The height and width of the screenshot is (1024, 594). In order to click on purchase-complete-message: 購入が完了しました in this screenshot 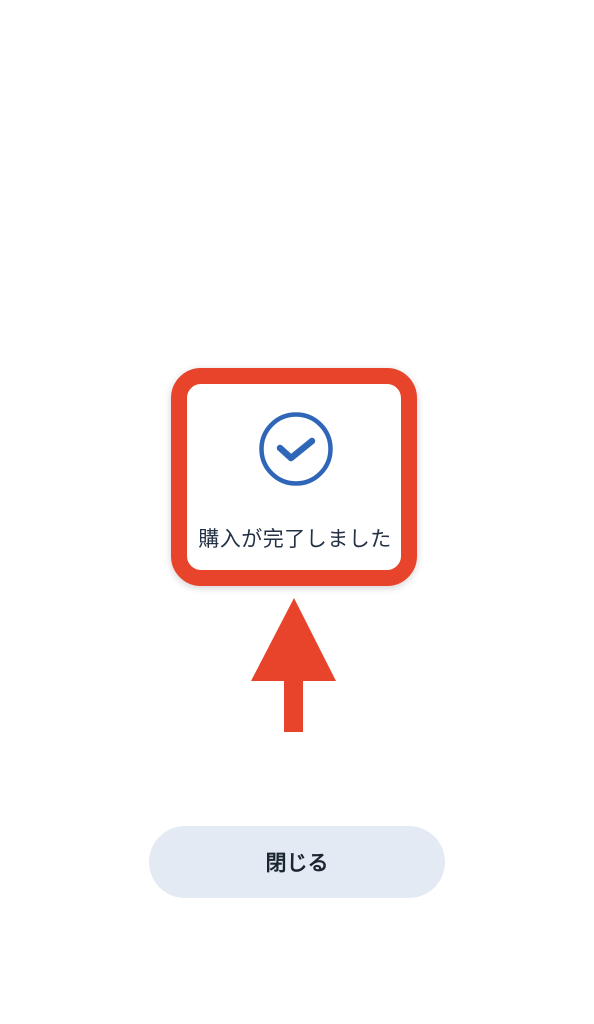, I will do `click(295, 539)`.